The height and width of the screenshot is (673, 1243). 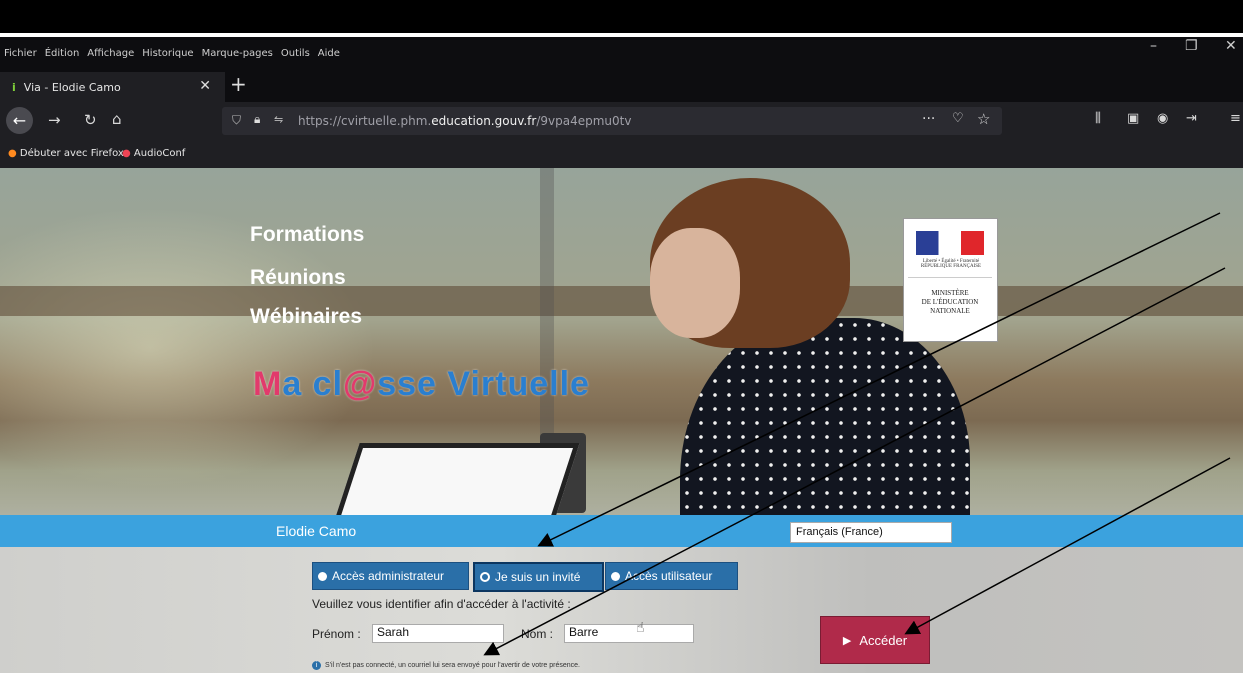 I want to click on reload-icon: ↻, so click(x=90, y=120).